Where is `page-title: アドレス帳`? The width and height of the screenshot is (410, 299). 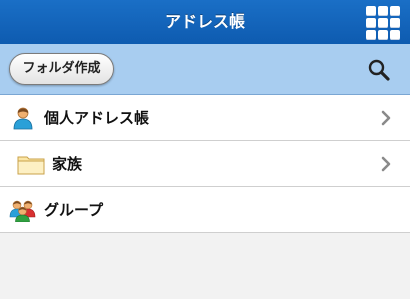 page-title: アドレス帳 is located at coordinates (204, 21).